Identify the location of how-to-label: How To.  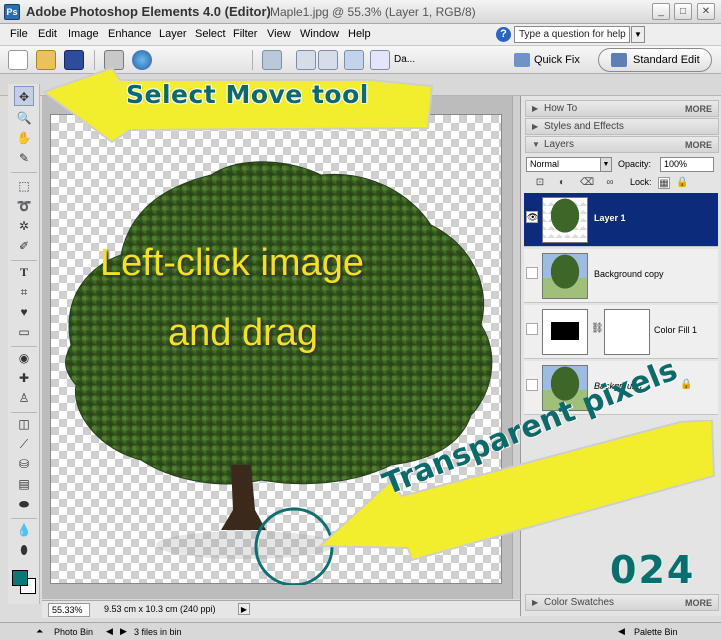
(561, 108).